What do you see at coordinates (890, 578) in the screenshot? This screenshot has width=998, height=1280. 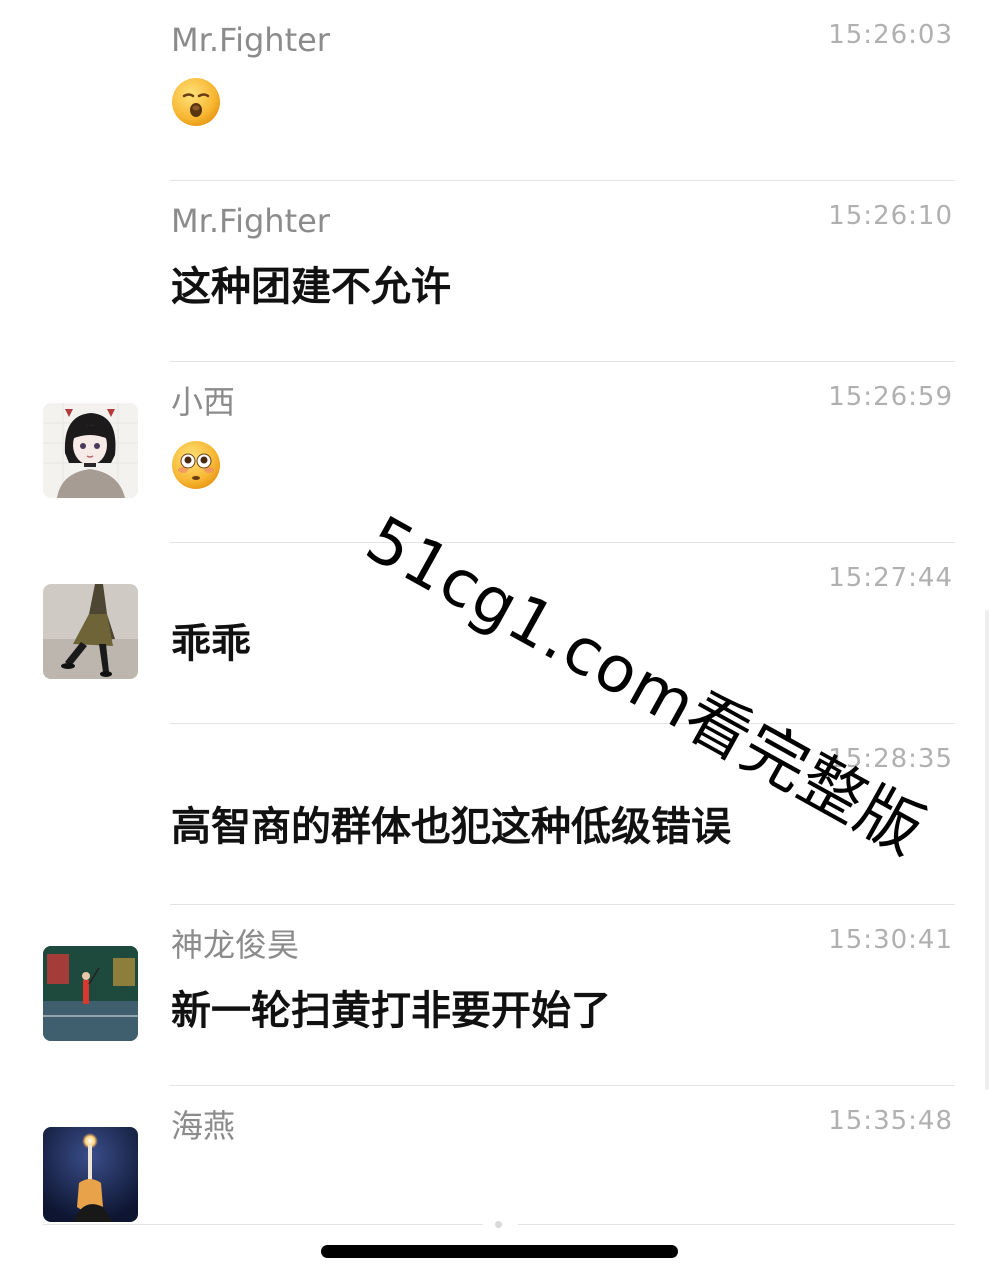 I see `message-time: 15:27:44` at bounding box center [890, 578].